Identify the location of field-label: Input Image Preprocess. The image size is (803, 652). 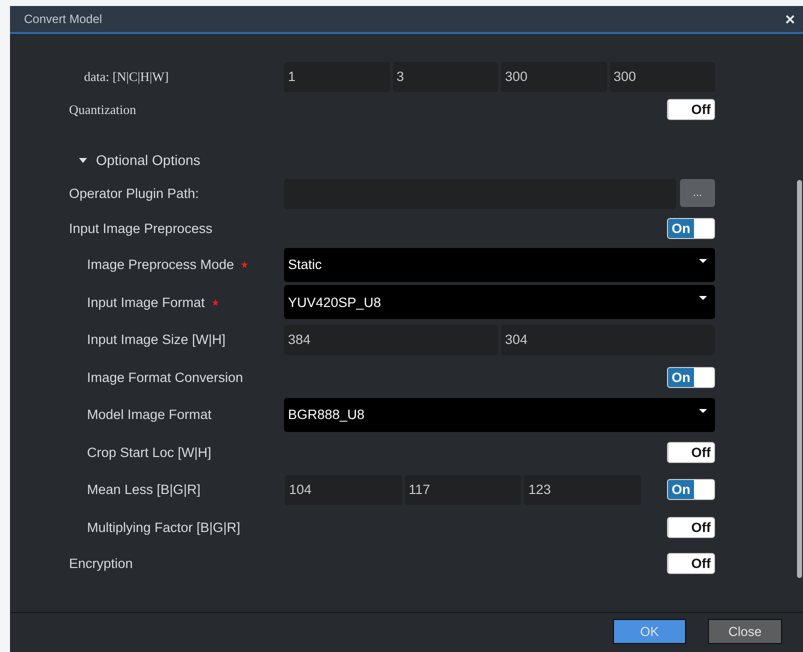
(141, 228).